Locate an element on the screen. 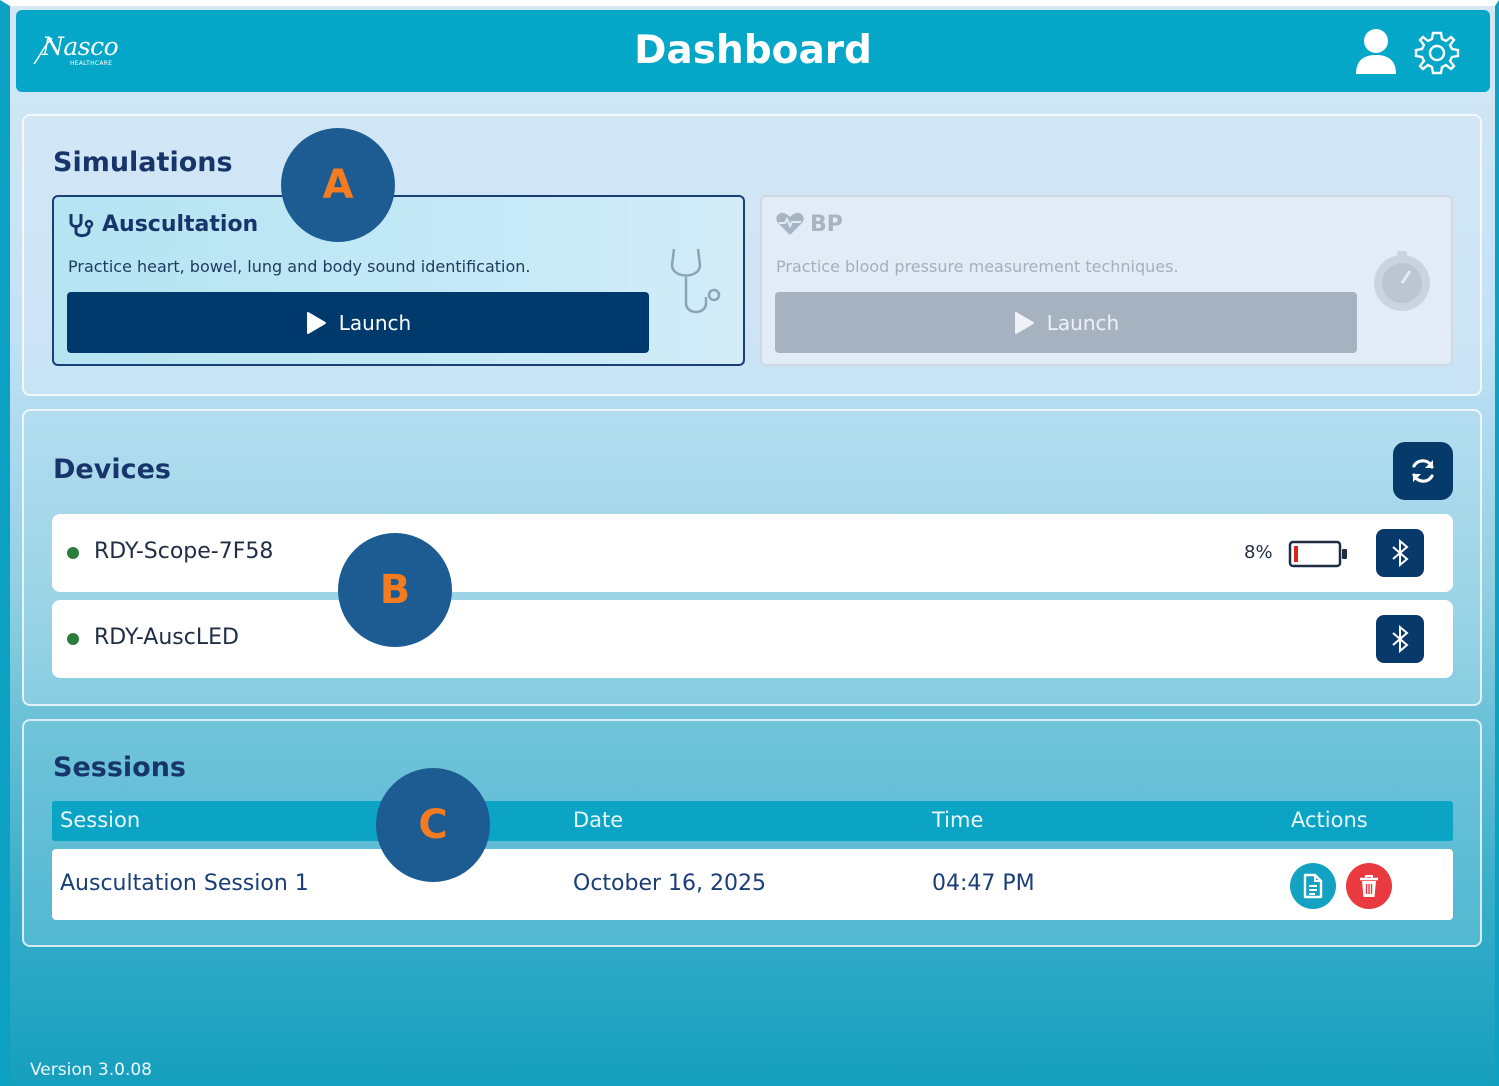  gauge-icon is located at coordinates (1402, 281).